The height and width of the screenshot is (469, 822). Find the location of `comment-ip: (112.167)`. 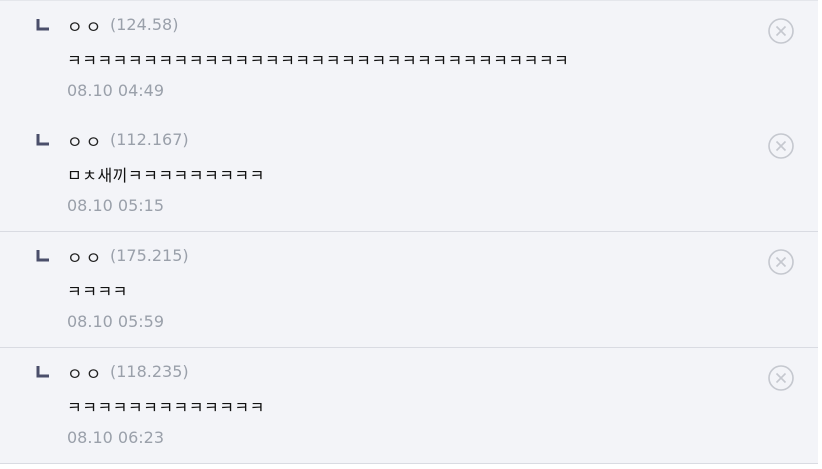

comment-ip: (112.167) is located at coordinates (149, 139).